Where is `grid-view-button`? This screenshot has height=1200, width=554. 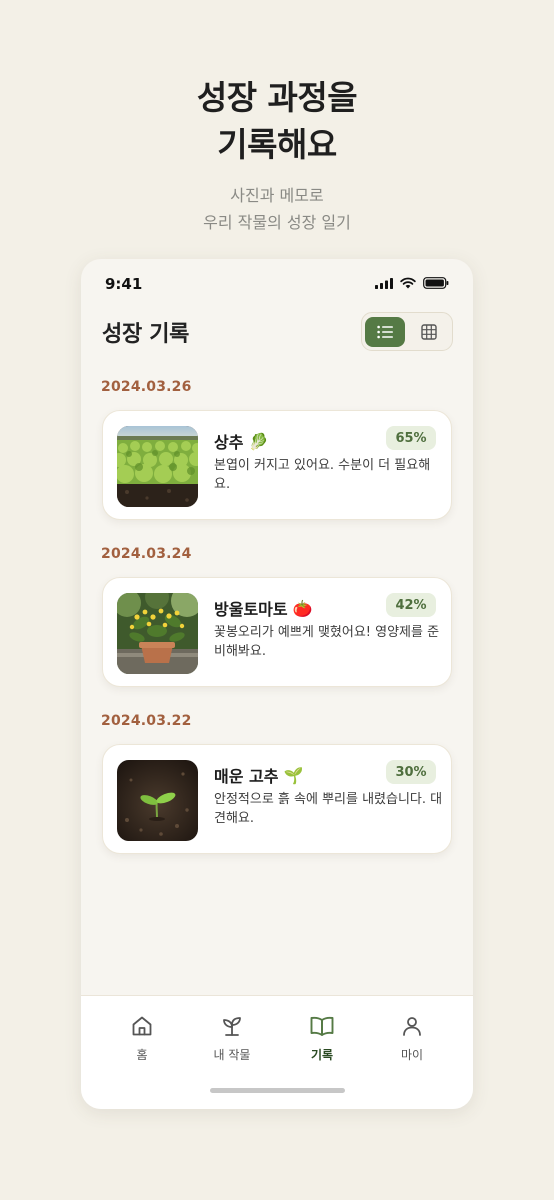
grid-view-button is located at coordinates (429, 332).